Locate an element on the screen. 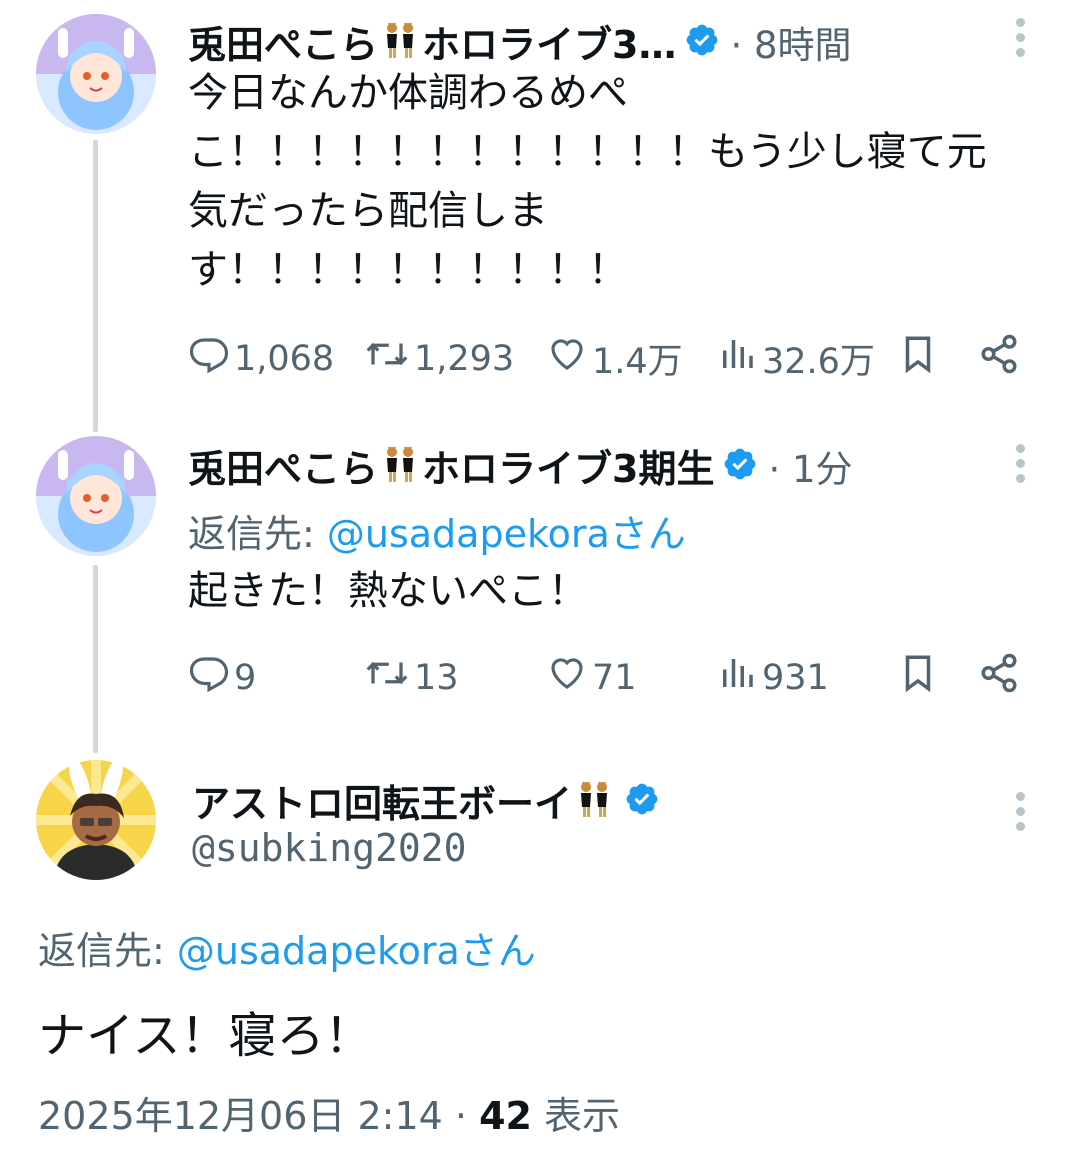  like-button: 1.4万 is located at coordinates (614, 358).